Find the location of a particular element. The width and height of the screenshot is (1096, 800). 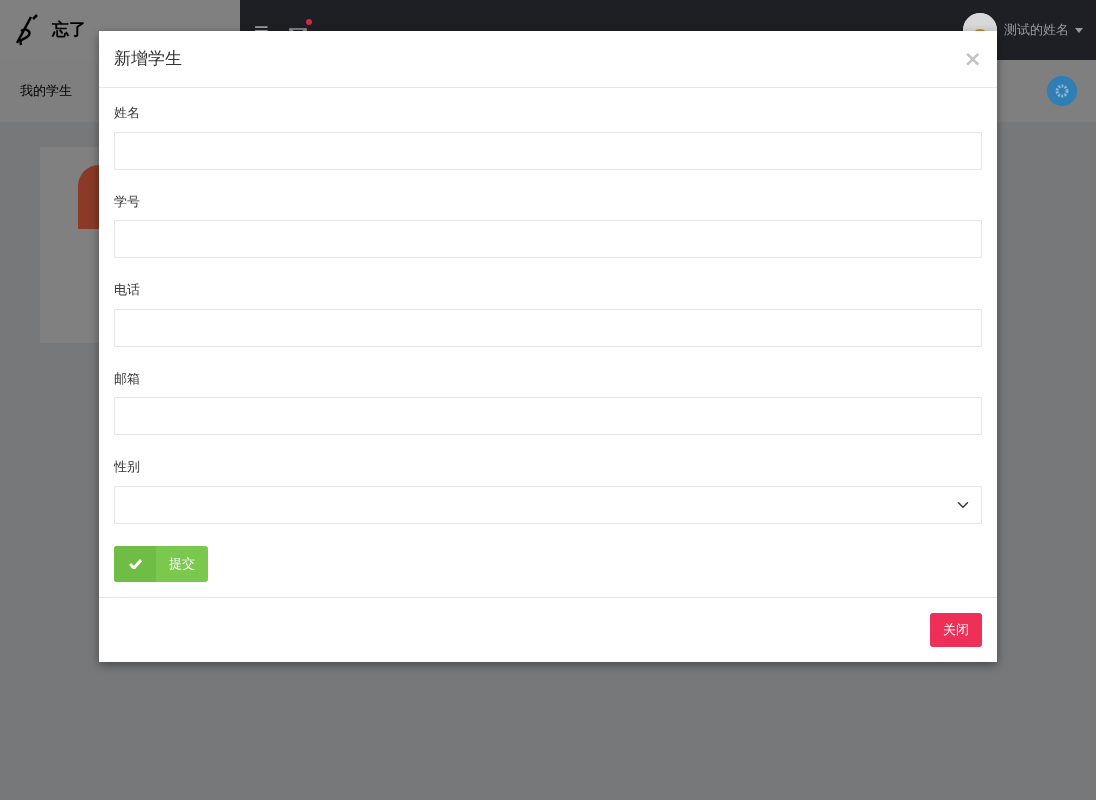

close-button: 关闭 is located at coordinates (956, 629).